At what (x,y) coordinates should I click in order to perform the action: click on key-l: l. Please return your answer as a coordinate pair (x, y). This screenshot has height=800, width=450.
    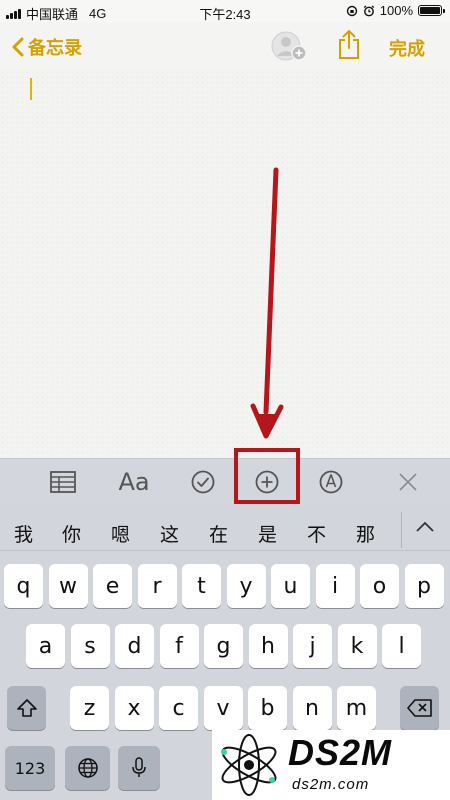
    Looking at the image, I should click on (401, 646).